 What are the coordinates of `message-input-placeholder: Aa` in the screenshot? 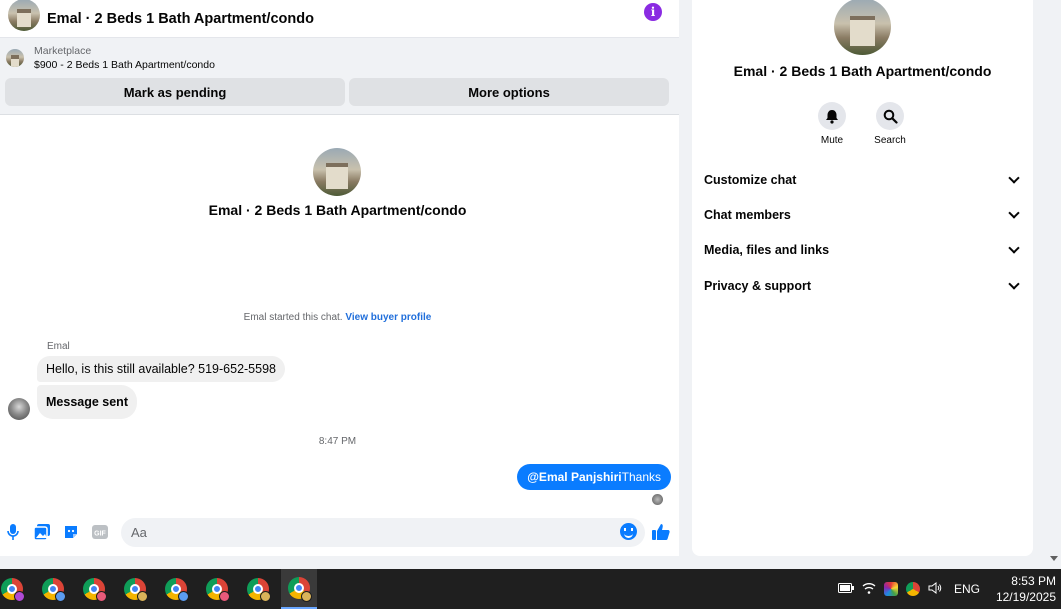 It's located at (139, 532).